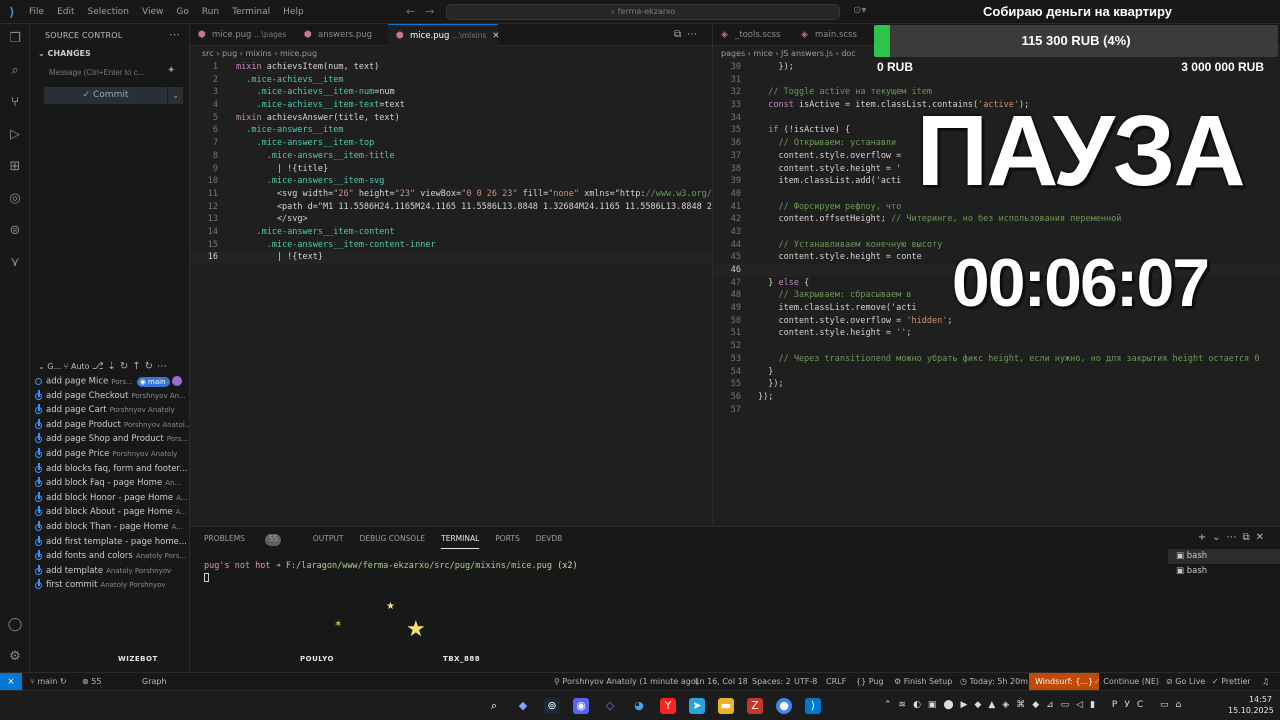  Describe the element at coordinates (110, 572) in the screenshot. I see `commit-row: add template Anatoly Porshnyov` at that location.